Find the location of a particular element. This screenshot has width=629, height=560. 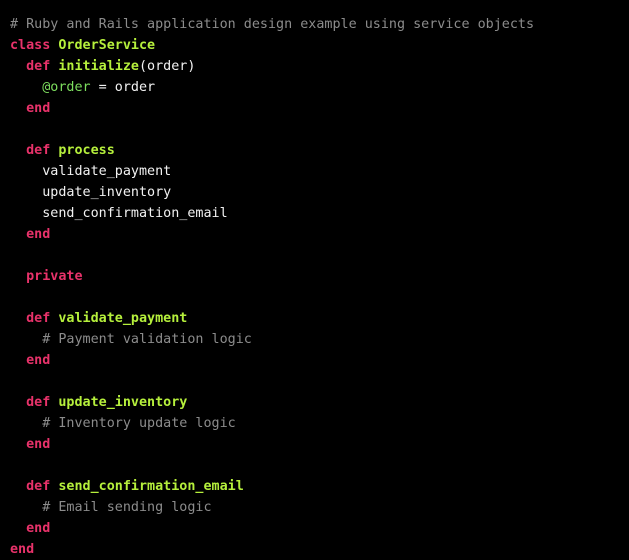

code-identifier: initialize is located at coordinates (98, 66).